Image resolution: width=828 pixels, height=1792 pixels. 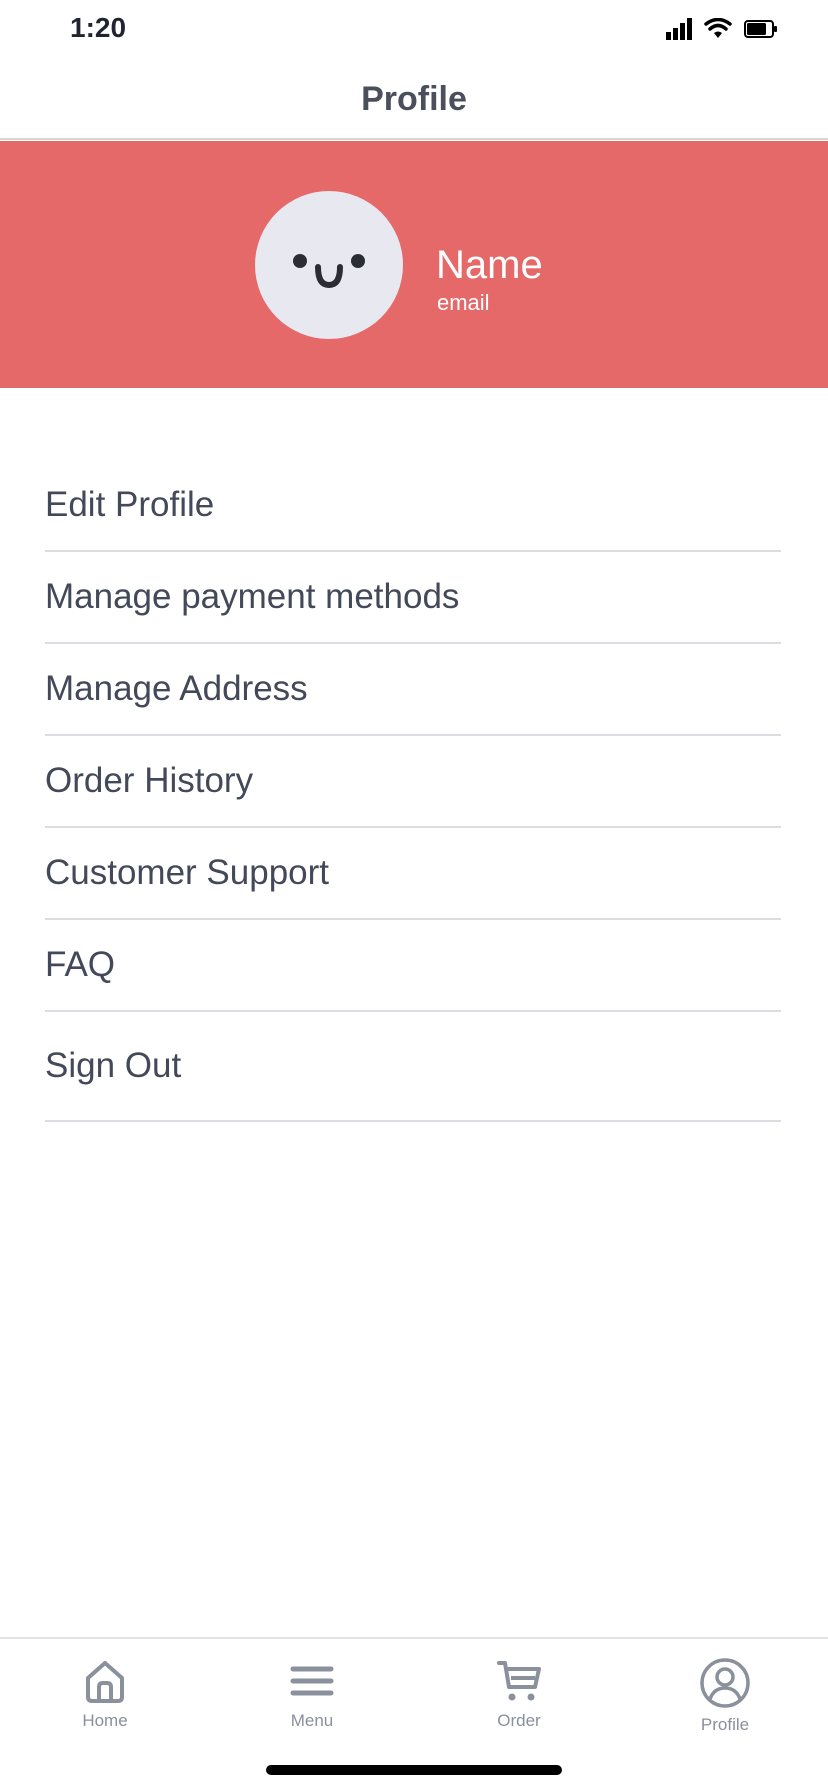 What do you see at coordinates (312, 1720) in the screenshot?
I see `tab-label: Menu` at bounding box center [312, 1720].